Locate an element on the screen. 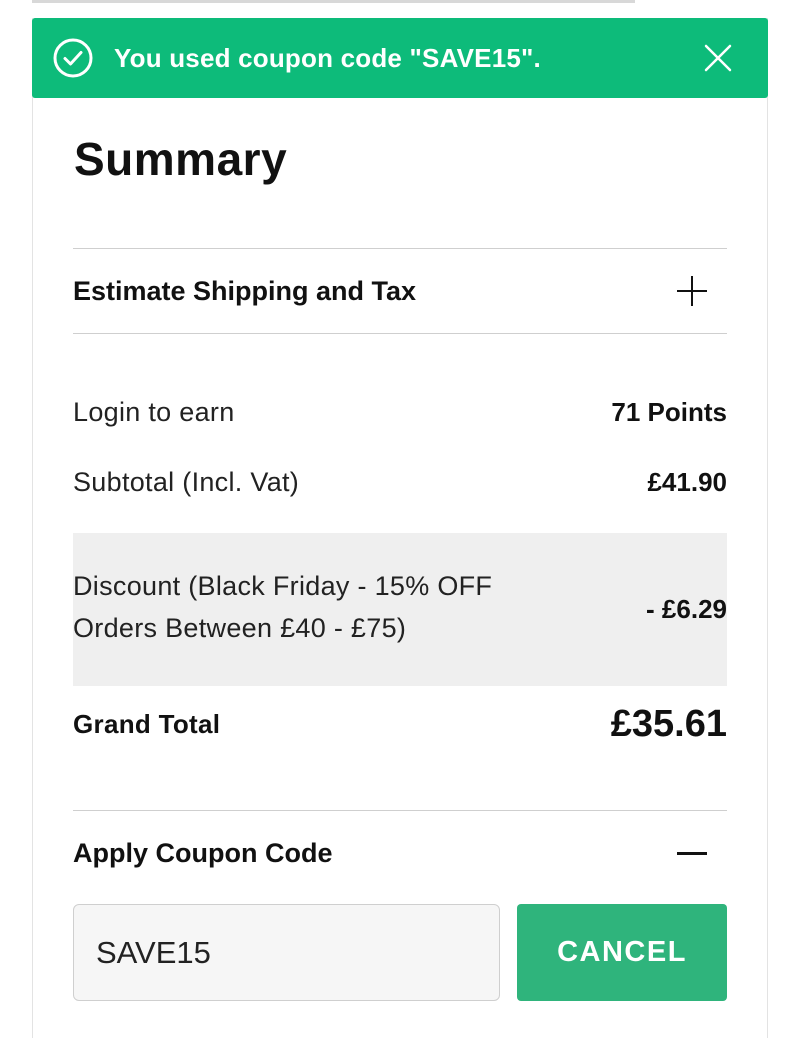  page-title: Summary is located at coordinates (181, 159).